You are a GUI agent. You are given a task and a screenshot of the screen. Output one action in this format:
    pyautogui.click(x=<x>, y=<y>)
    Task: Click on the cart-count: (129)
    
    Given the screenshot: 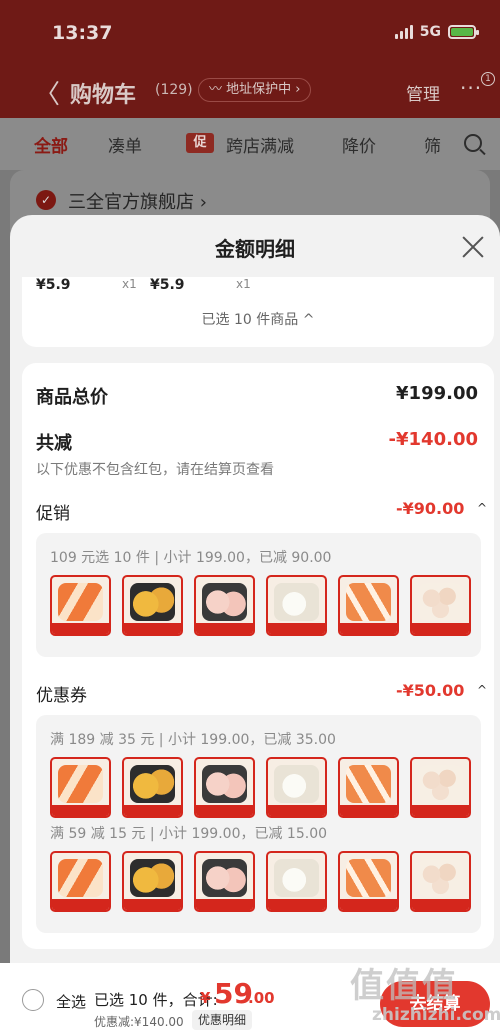 What is the action you would take?
    pyautogui.click(x=174, y=90)
    